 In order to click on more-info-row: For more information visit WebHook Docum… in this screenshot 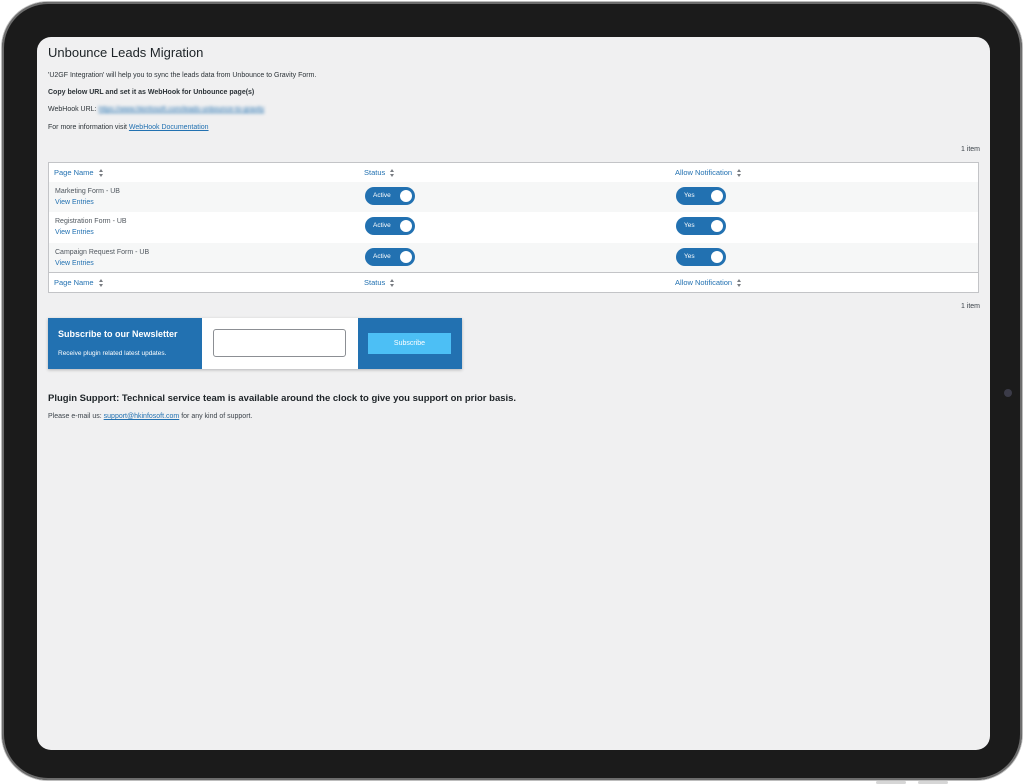, I will do `click(128, 127)`.